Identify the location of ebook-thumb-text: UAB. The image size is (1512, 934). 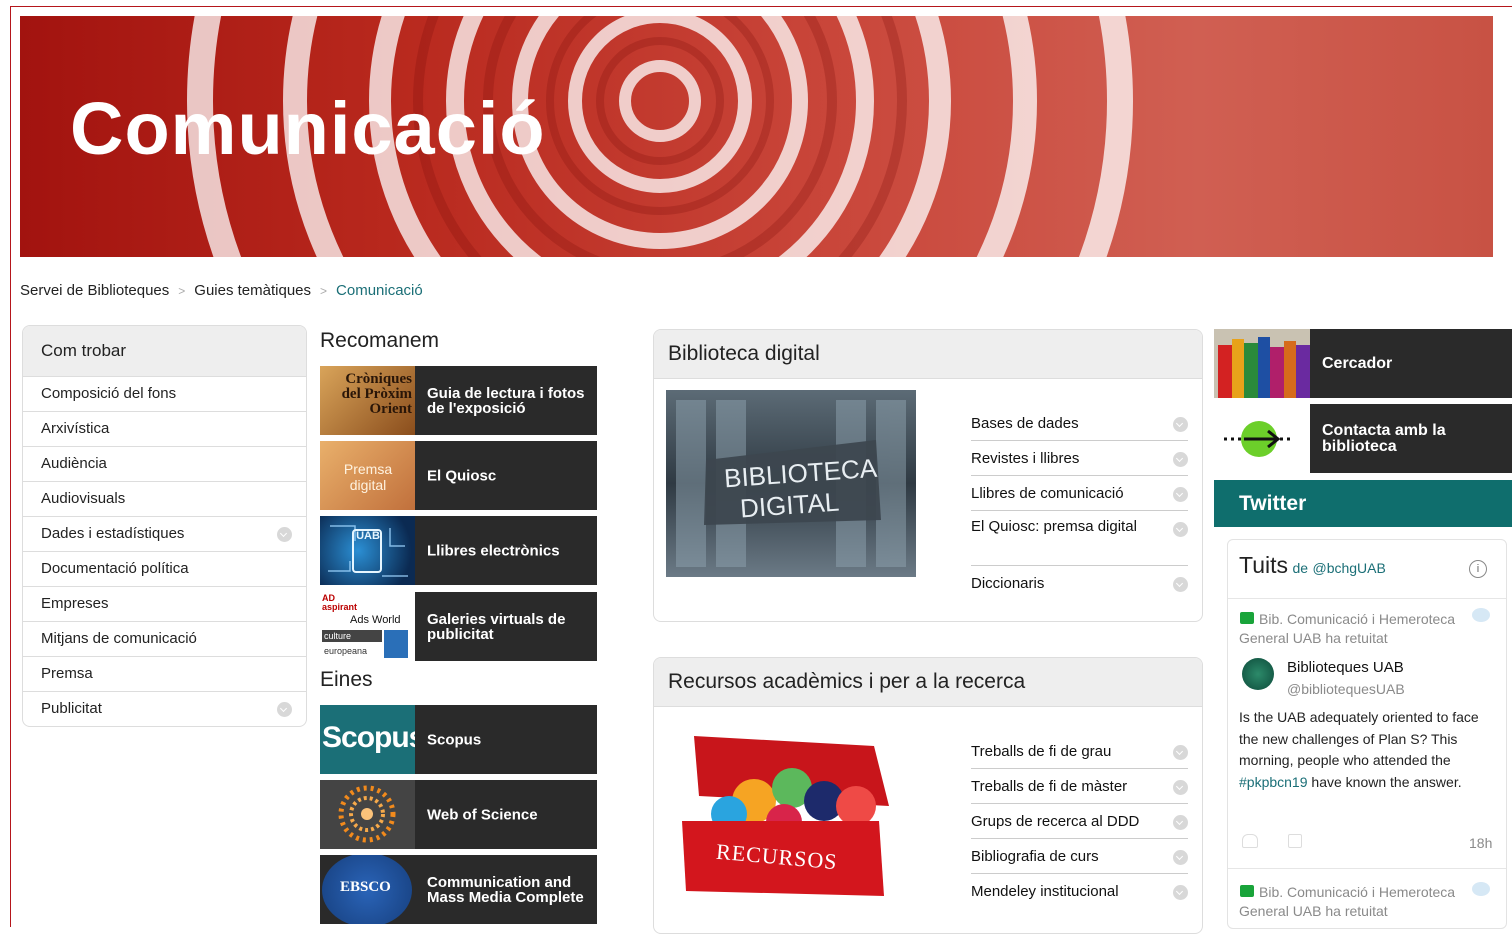
(368, 536).